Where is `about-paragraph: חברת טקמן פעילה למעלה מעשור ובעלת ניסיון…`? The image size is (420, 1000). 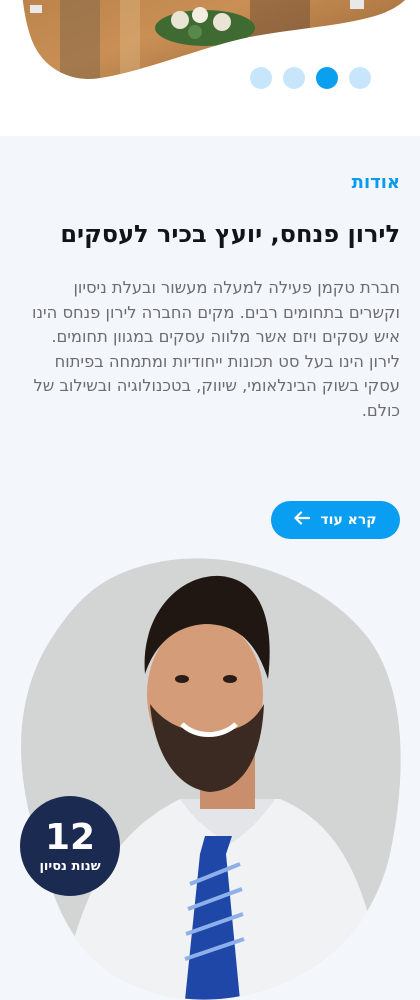 about-paragraph: חברת טקמן פעילה למעלה מעשור ובעלת ניסיון… is located at coordinates (209, 349).